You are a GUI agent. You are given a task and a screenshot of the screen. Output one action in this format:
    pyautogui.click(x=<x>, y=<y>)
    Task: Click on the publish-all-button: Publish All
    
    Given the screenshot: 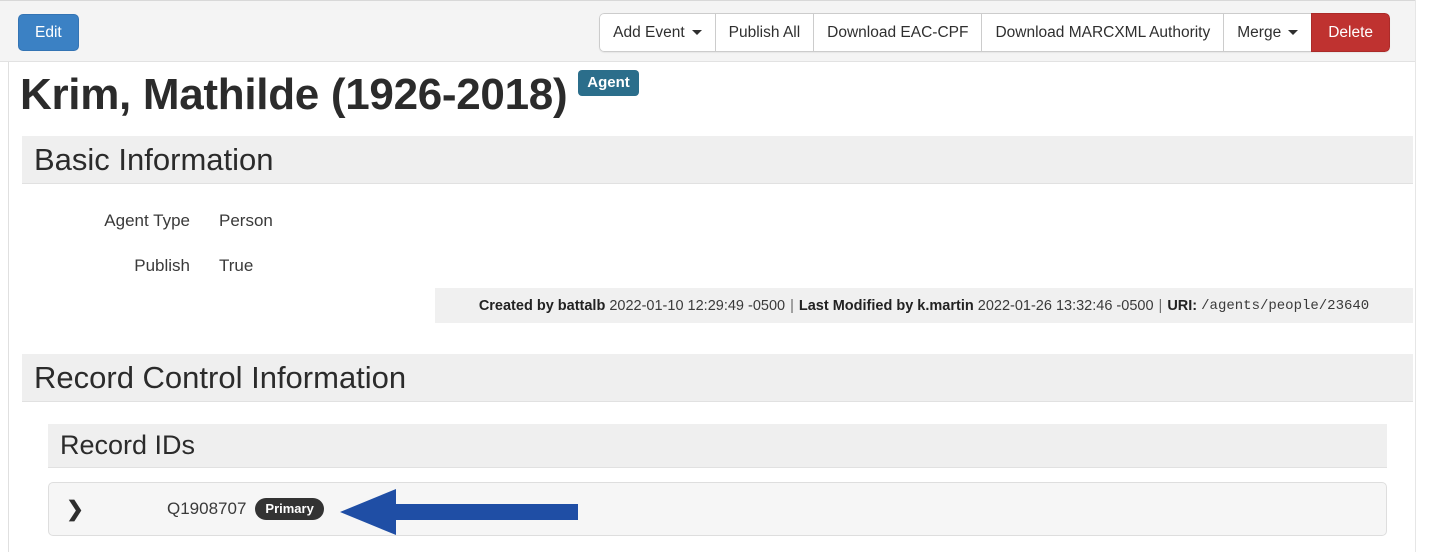 What is the action you would take?
    pyautogui.click(x=764, y=32)
    